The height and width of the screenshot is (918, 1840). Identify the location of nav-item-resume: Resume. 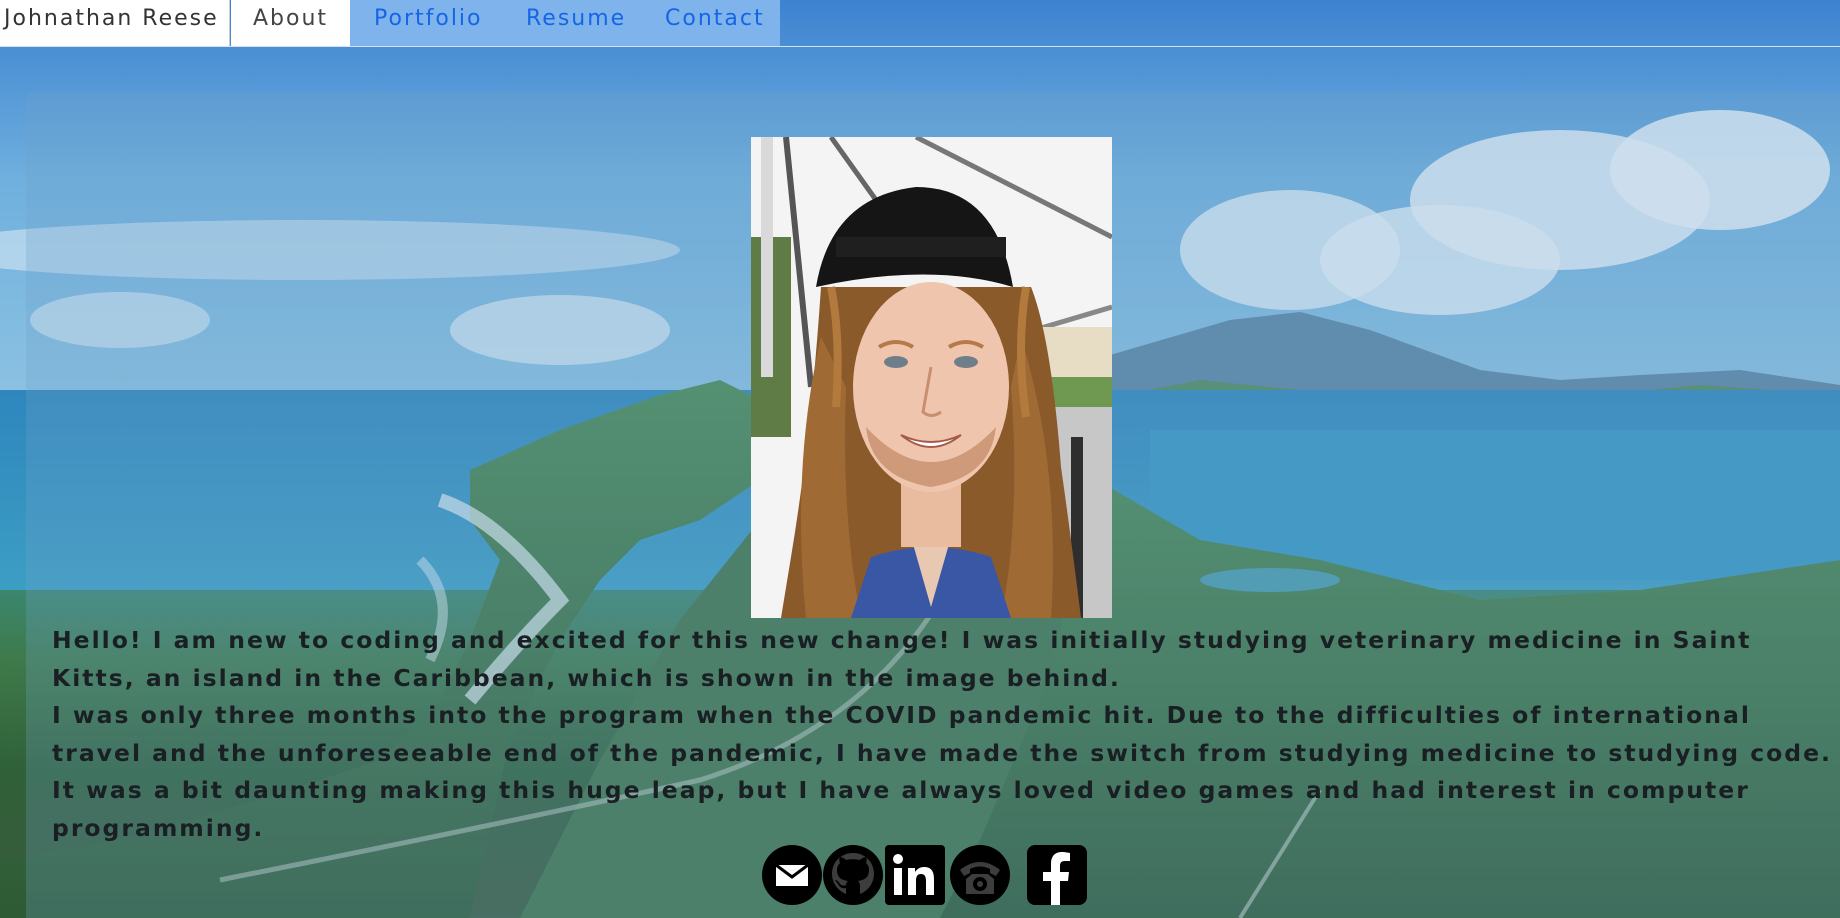
(576, 20).